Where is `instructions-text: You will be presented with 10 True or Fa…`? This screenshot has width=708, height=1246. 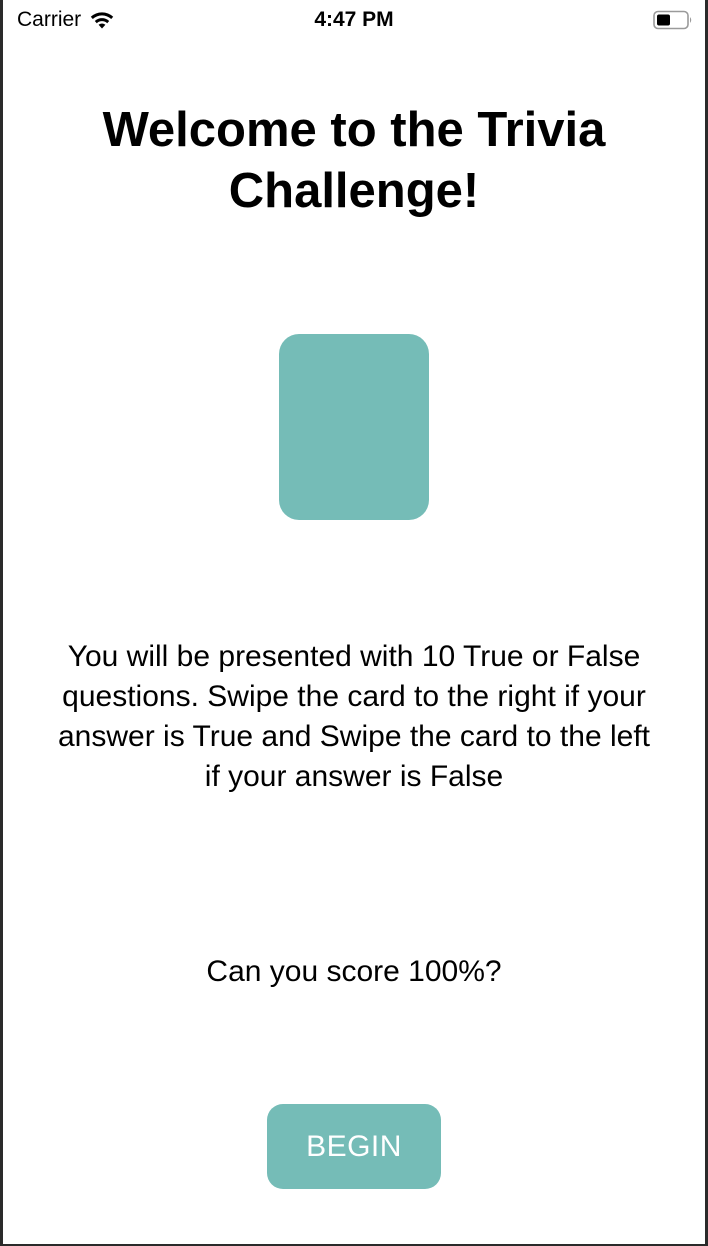 instructions-text: You will be presented with 10 True or Fa… is located at coordinates (354, 716).